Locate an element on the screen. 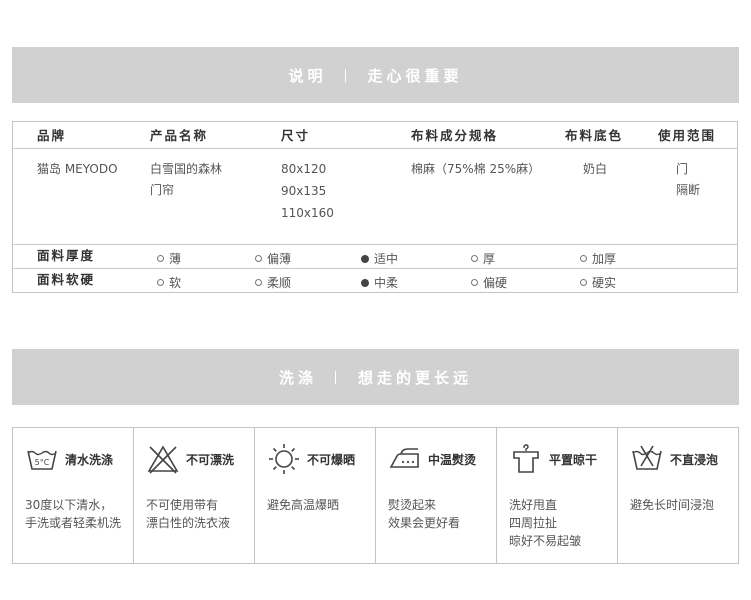  banner-right-text: 想走的更长远 is located at coordinates (415, 377).